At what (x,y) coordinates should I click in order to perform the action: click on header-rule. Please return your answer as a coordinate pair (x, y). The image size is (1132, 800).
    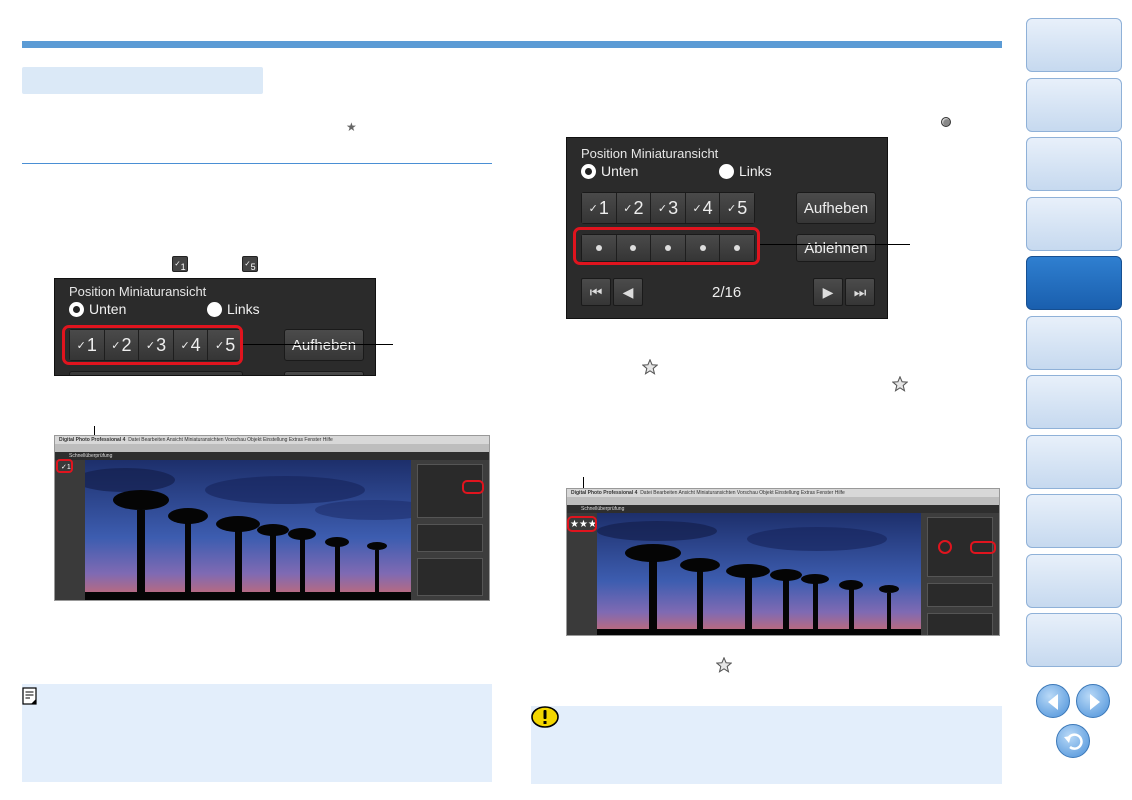
    Looking at the image, I should click on (512, 44).